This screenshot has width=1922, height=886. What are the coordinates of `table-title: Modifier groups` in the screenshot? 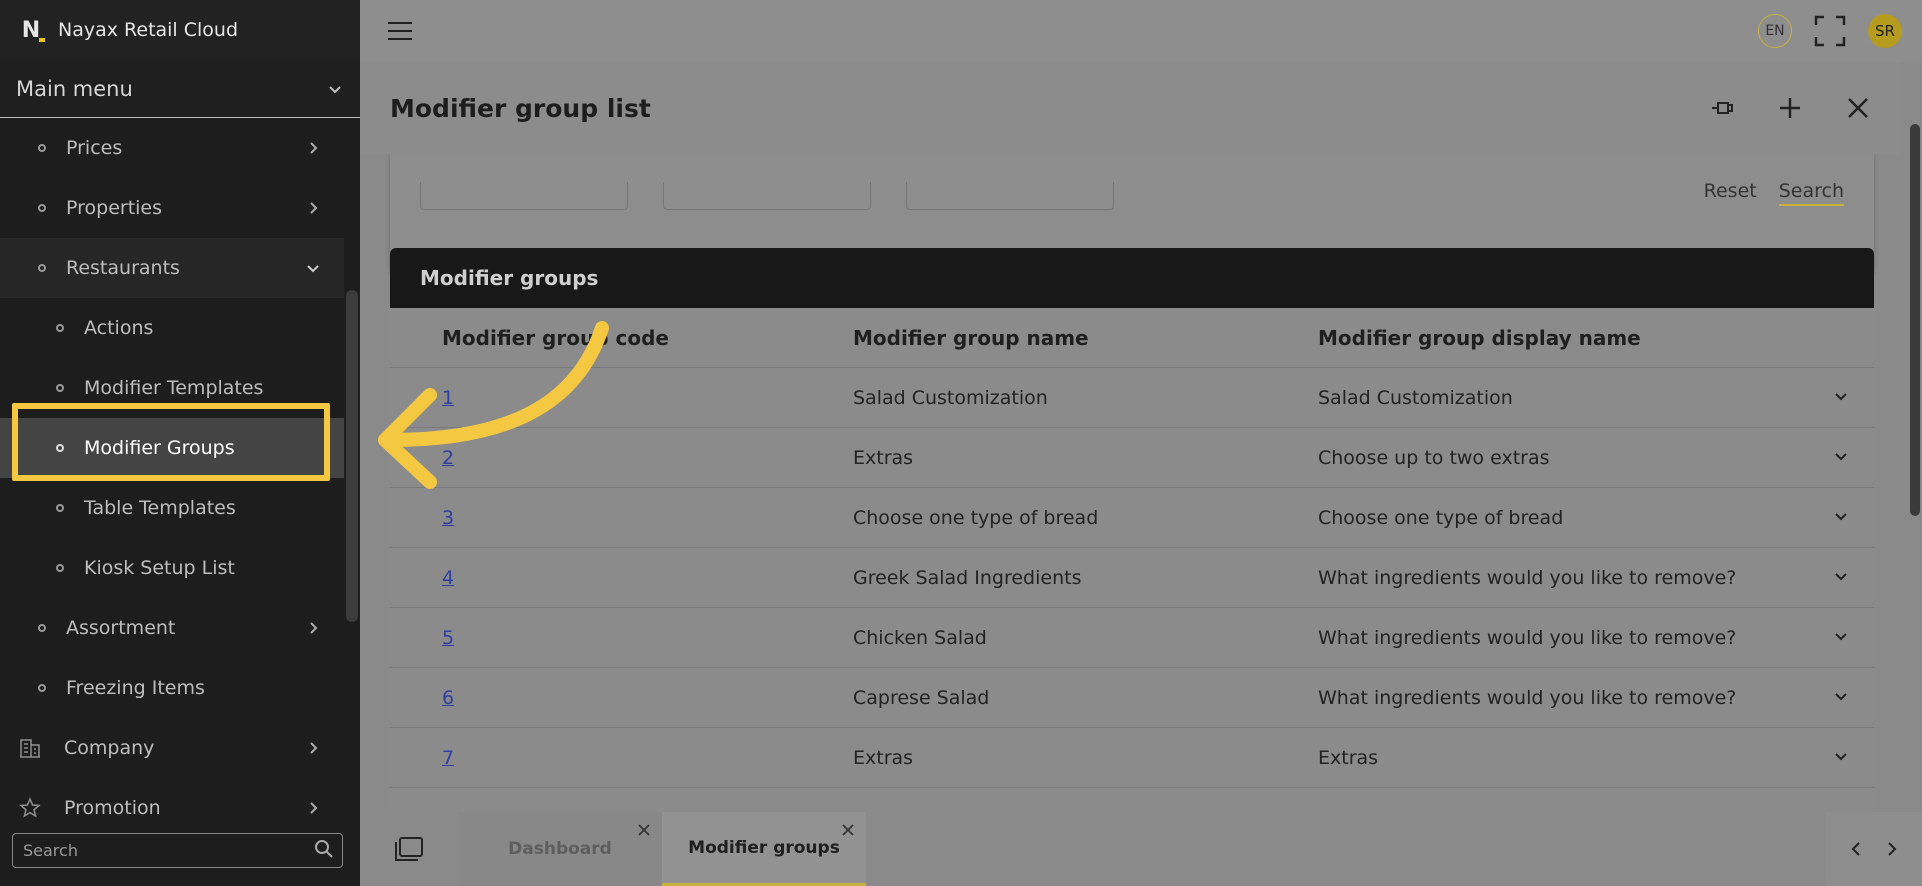 It's located at (1132, 278).